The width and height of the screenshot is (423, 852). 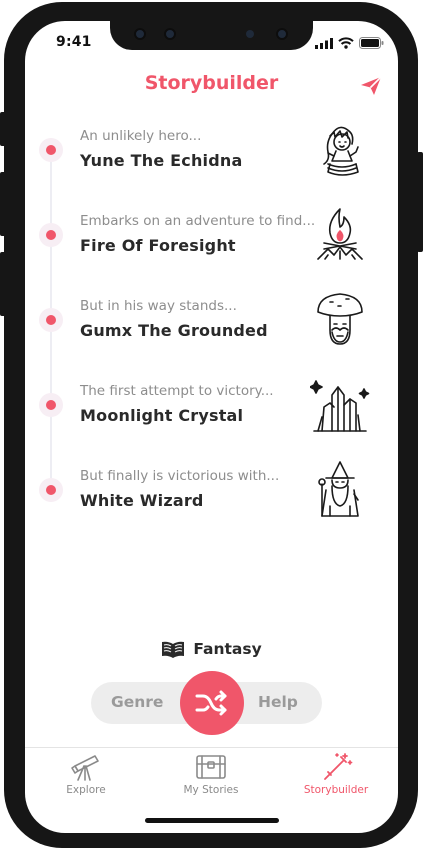 What do you see at coordinates (161, 415) in the screenshot?
I see `step-choice: Moonlight Crystal` at bounding box center [161, 415].